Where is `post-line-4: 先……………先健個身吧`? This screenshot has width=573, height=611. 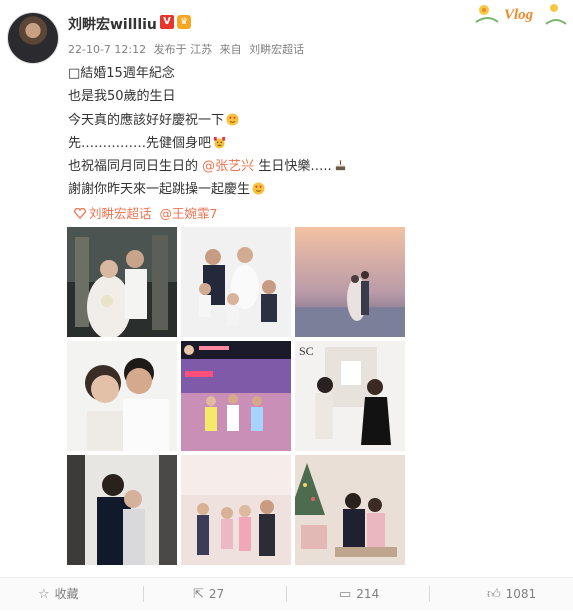
post-line-4: 先……………先健個身吧 is located at coordinates (207, 143).